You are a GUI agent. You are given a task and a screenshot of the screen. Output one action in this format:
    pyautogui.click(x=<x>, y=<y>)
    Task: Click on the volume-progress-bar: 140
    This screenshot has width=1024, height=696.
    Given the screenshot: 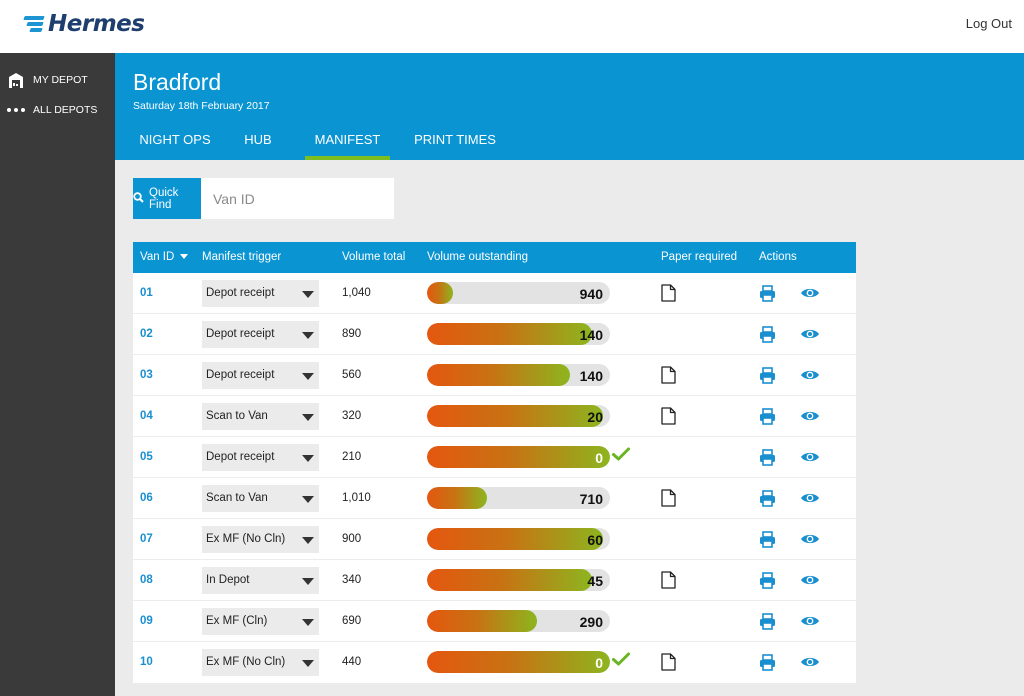 What is the action you would take?
    pyautogui.click(x=518, y=375)
    